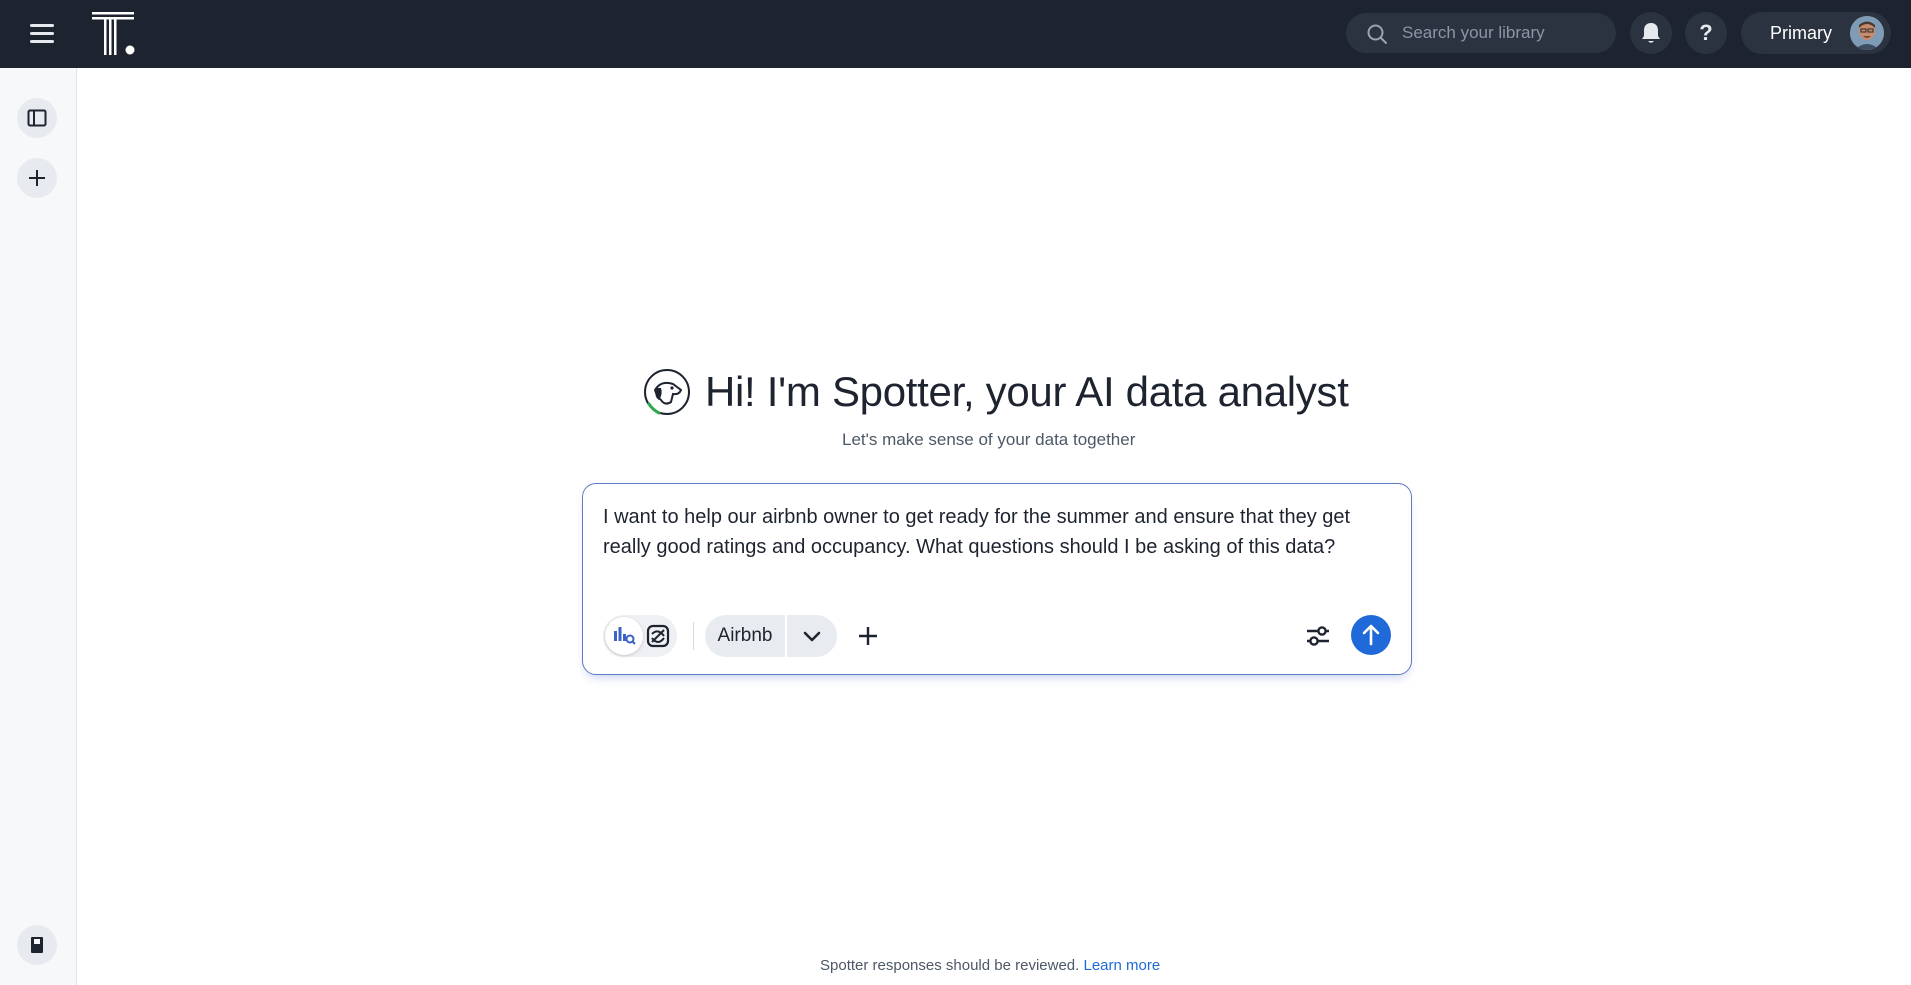 This screenshot has width=1911, height=985. I want to click on analyze-mode-button, so click(624, 636).